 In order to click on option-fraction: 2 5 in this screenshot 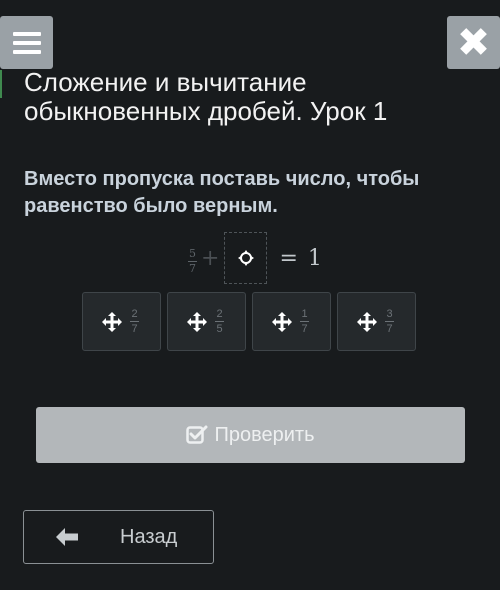, I will do `click(219, 321)`.